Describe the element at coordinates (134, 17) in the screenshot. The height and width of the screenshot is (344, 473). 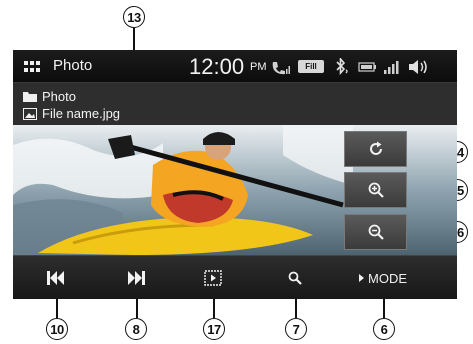
I see `callout-13: 13` at that location.